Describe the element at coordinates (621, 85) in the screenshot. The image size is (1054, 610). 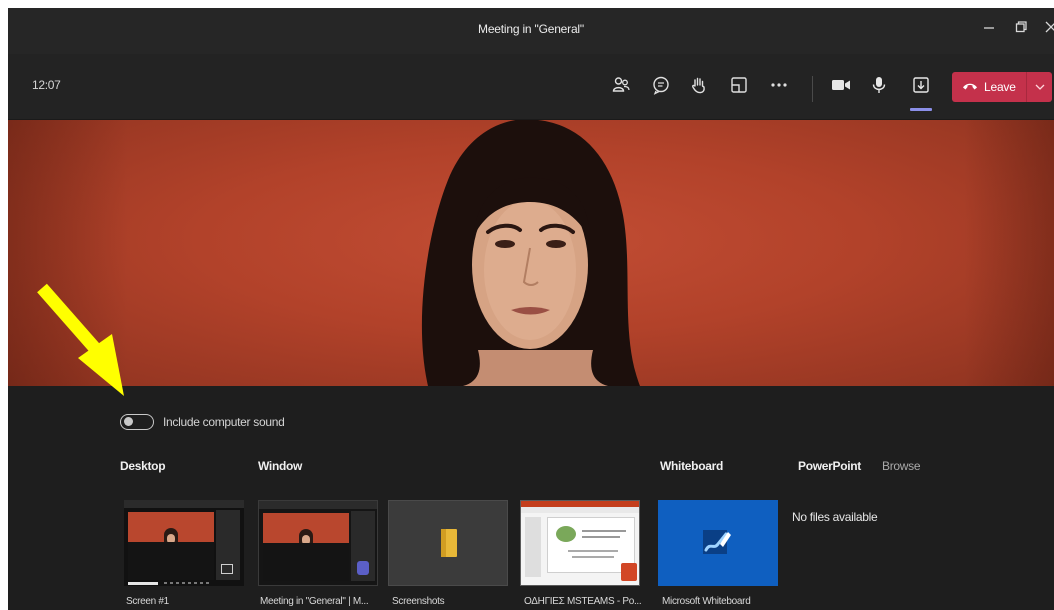
I see `participants-icon` at that location.